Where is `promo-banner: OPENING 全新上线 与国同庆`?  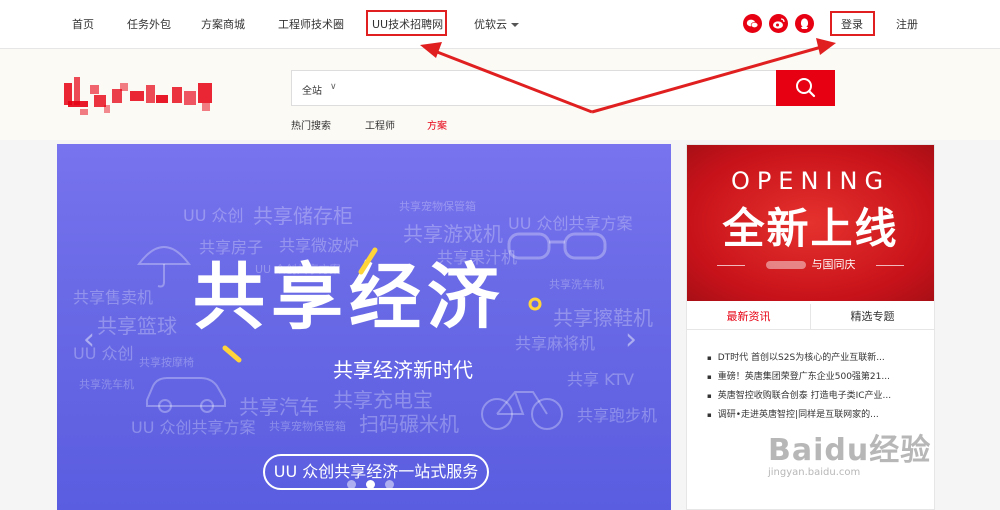 promo-banner: OPENING 全新上线 与国同庆 is located at coordinates (810, 223).